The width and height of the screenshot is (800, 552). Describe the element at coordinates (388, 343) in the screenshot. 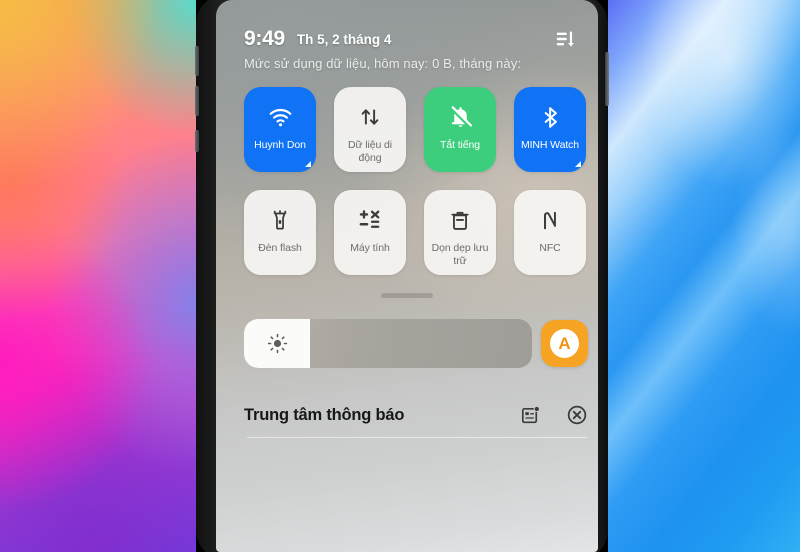

I see `brightness-slider` at that location.